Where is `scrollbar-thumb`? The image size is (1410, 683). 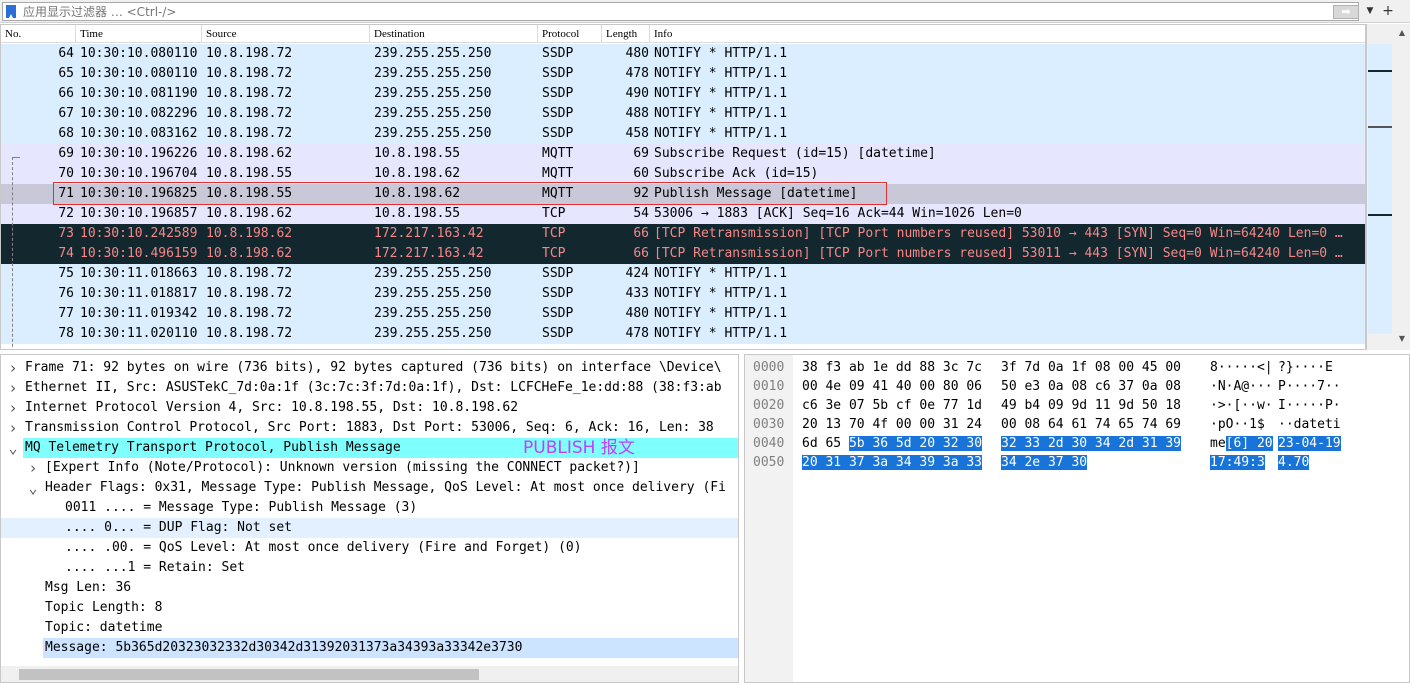
scrollbar-thumb is located at coordinates (249, 674).